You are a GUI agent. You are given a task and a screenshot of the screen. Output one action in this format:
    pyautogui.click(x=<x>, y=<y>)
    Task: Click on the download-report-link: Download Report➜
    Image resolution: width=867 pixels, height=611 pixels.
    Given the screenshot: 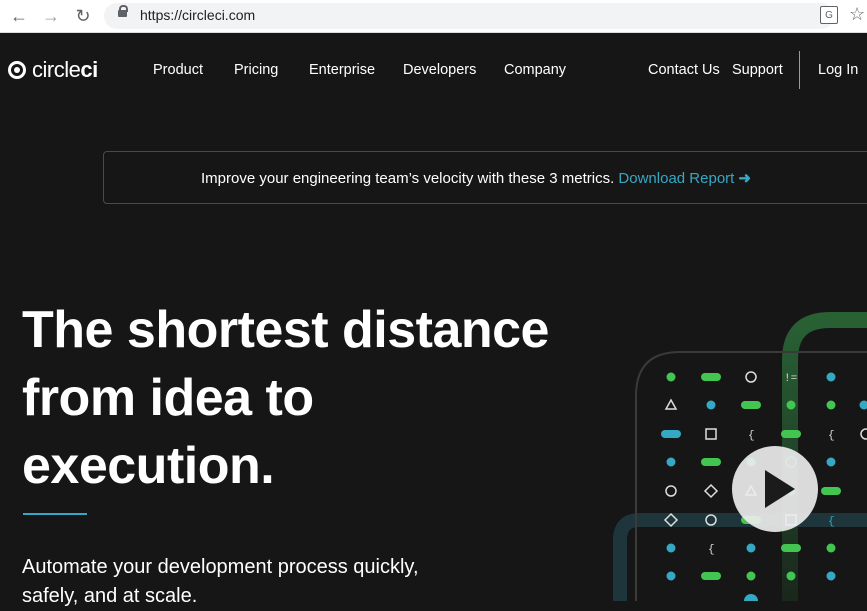 What is the action you would take?
    pyautogui.click(x=684, y=178)
    